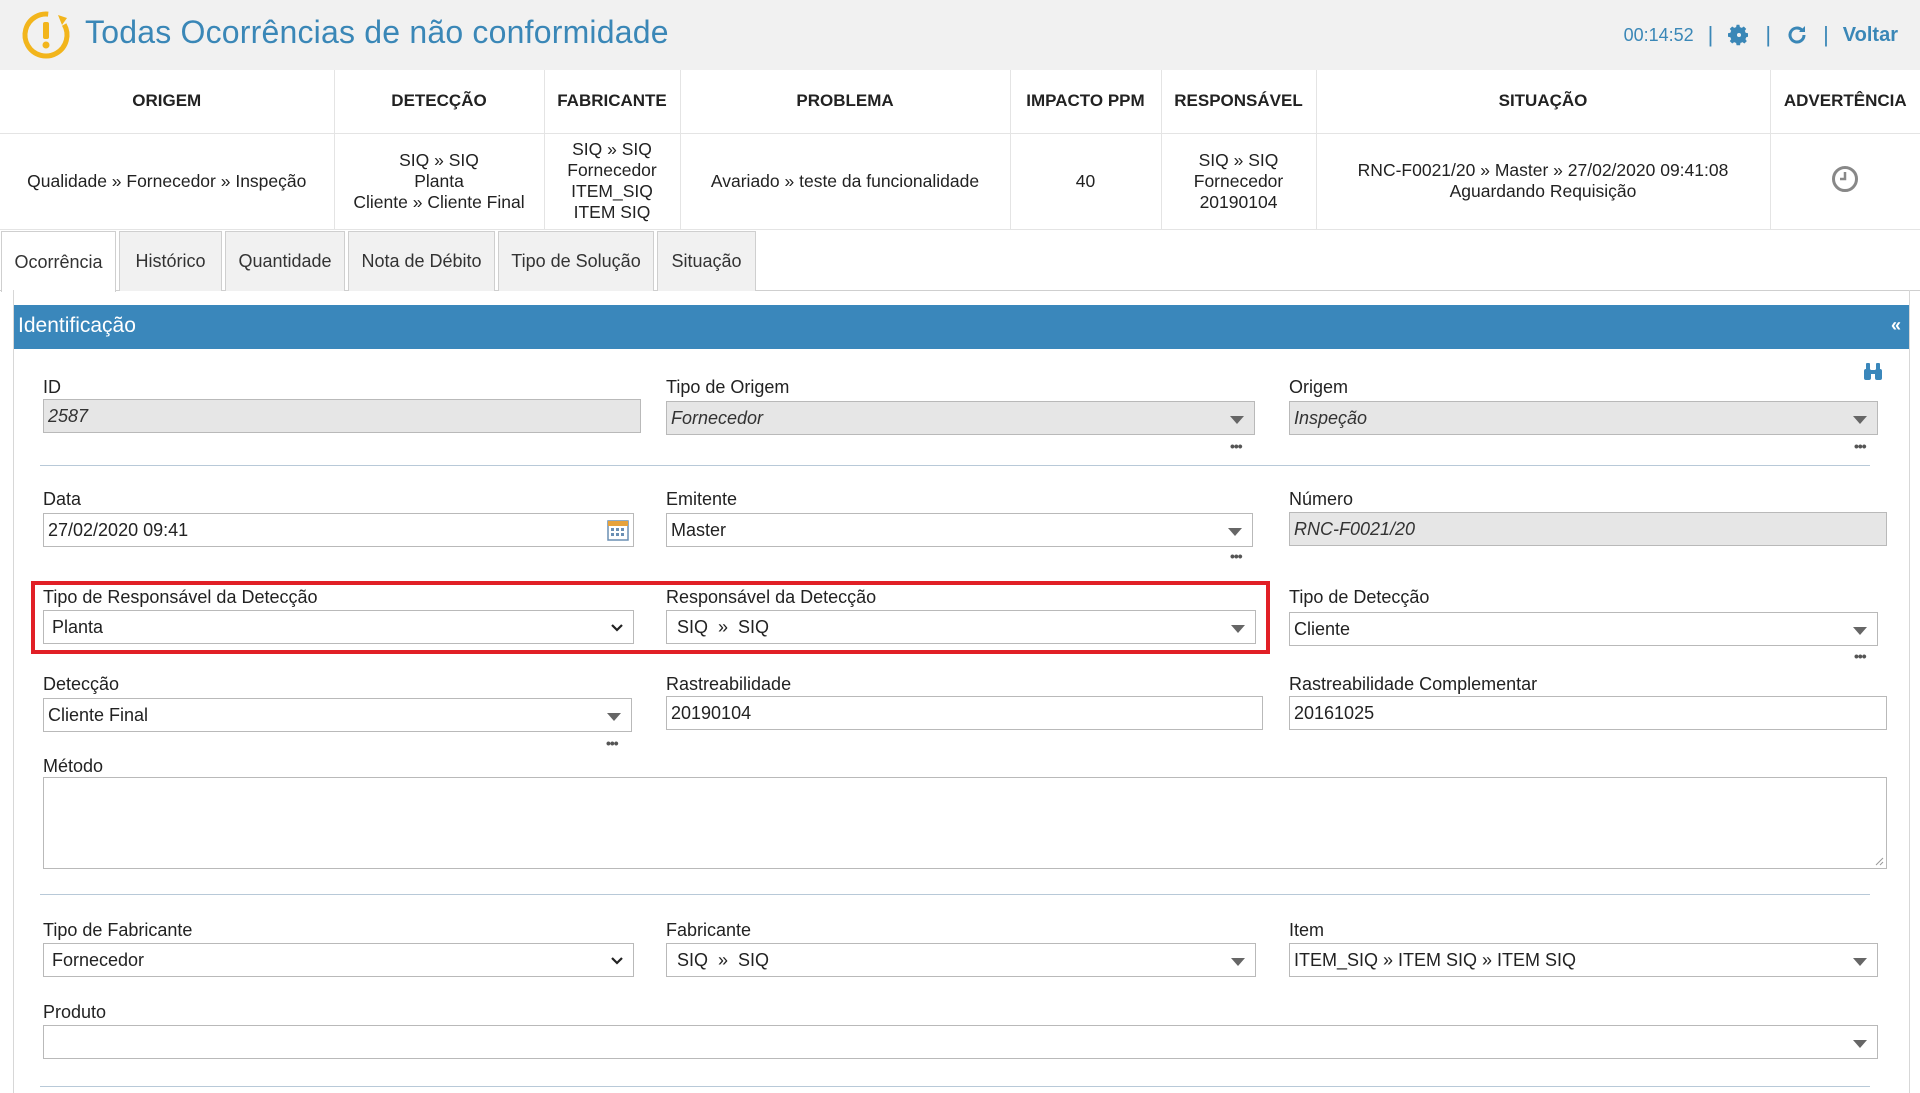 The image size is (1920, 1093). I want to click on tipo-deteccao-value: Cliente, so click(1322, 628).